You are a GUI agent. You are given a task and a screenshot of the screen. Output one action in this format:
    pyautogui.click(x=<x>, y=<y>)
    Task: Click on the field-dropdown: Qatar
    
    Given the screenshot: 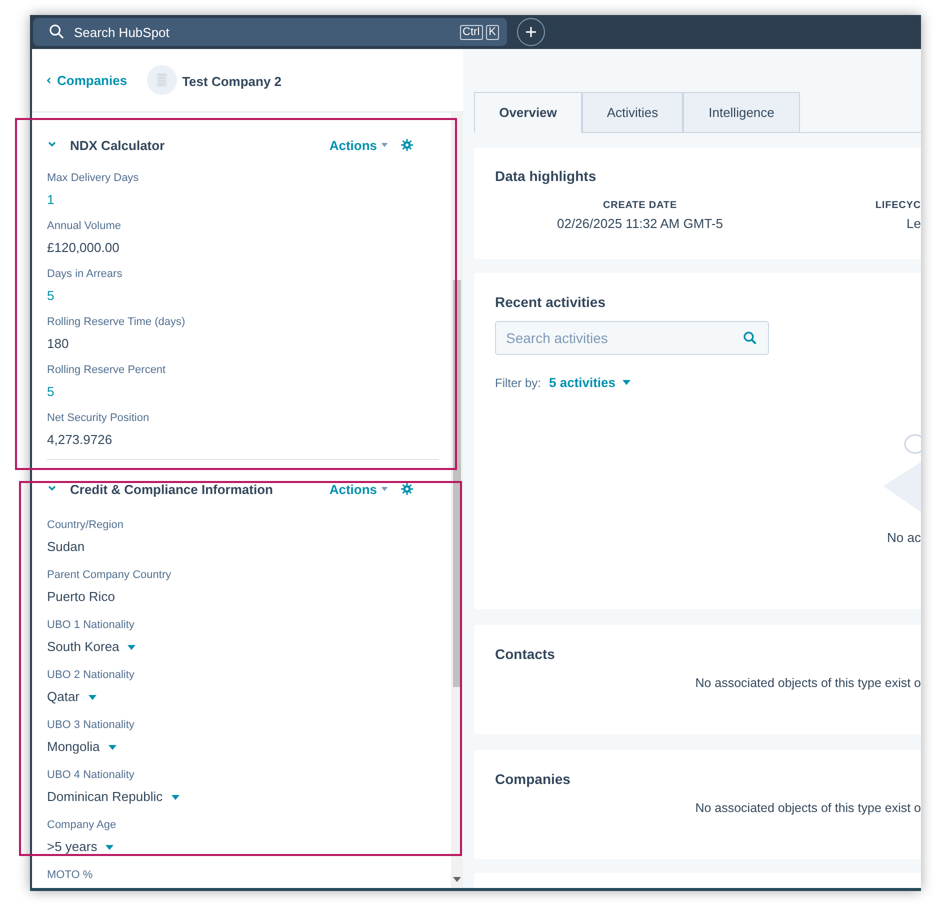 What is the action you would take?
    pyautogui.click(x=72, y=697)
    